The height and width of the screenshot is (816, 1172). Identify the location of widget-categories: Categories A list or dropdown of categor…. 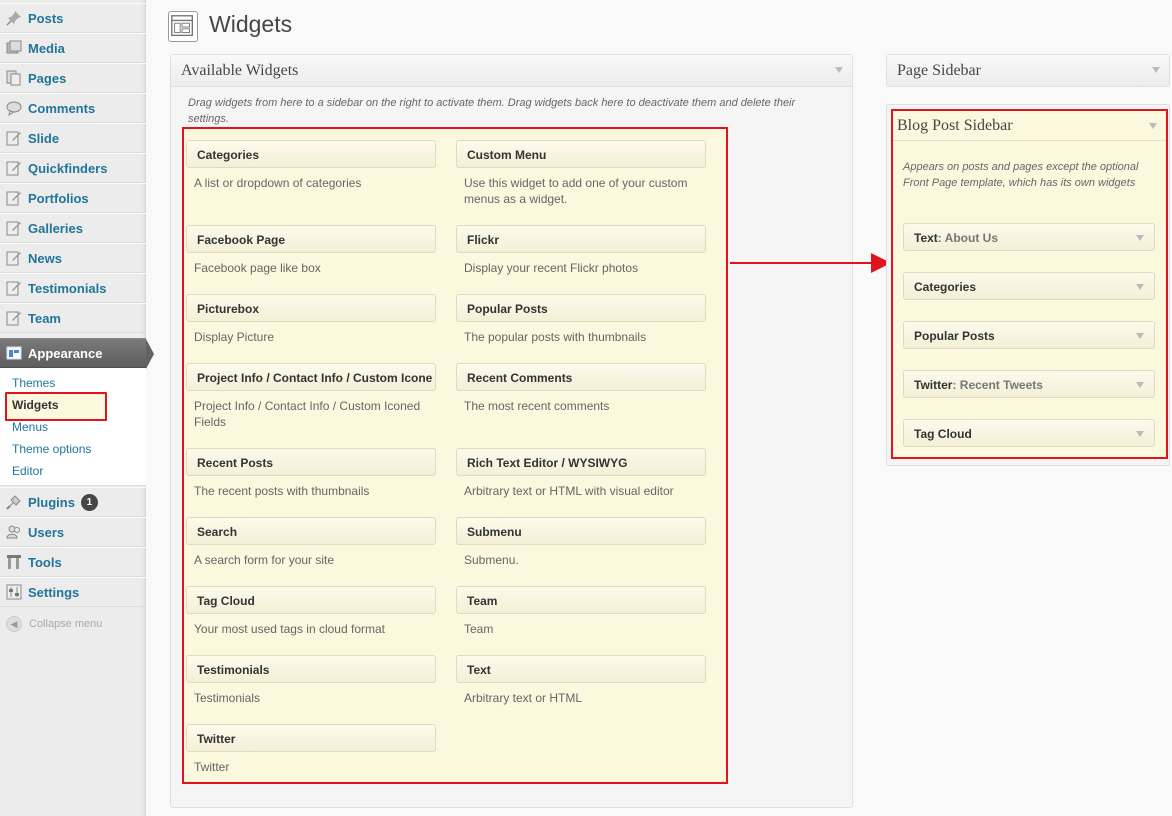
(311, 165).